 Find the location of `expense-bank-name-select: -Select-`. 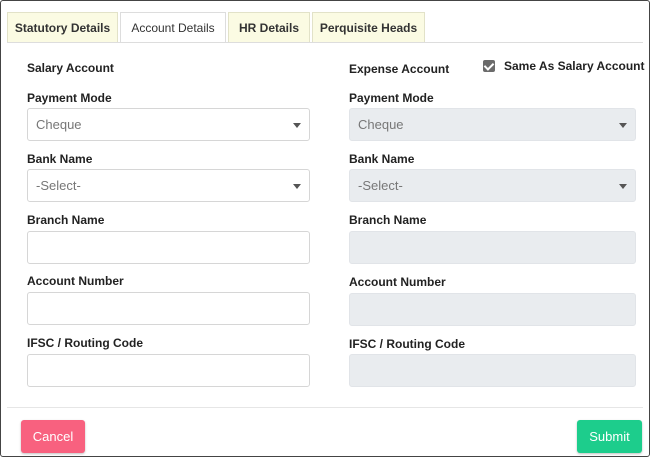

expense-bank-name-select: -Select- is located at coordinates (492, 185).